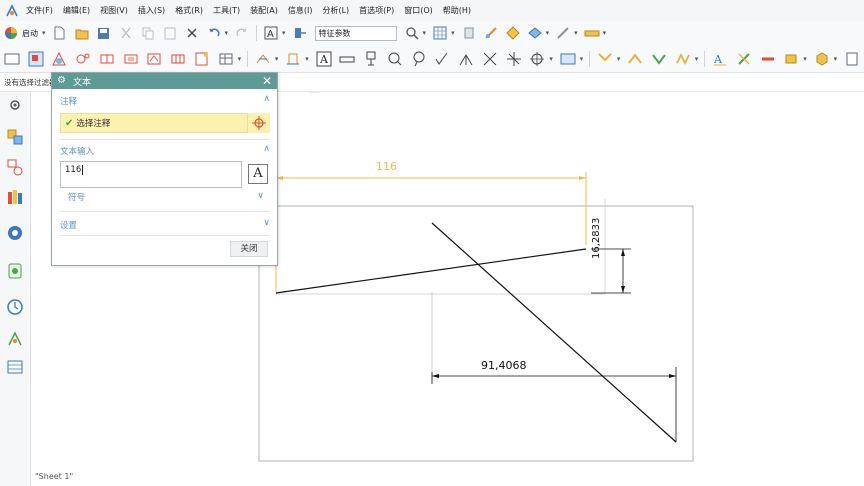 The height and width of the screenshot is (486, 864). Describe the element at coordinates (258, 123) in the screenshot. I see `crosshair-icon` at that location.